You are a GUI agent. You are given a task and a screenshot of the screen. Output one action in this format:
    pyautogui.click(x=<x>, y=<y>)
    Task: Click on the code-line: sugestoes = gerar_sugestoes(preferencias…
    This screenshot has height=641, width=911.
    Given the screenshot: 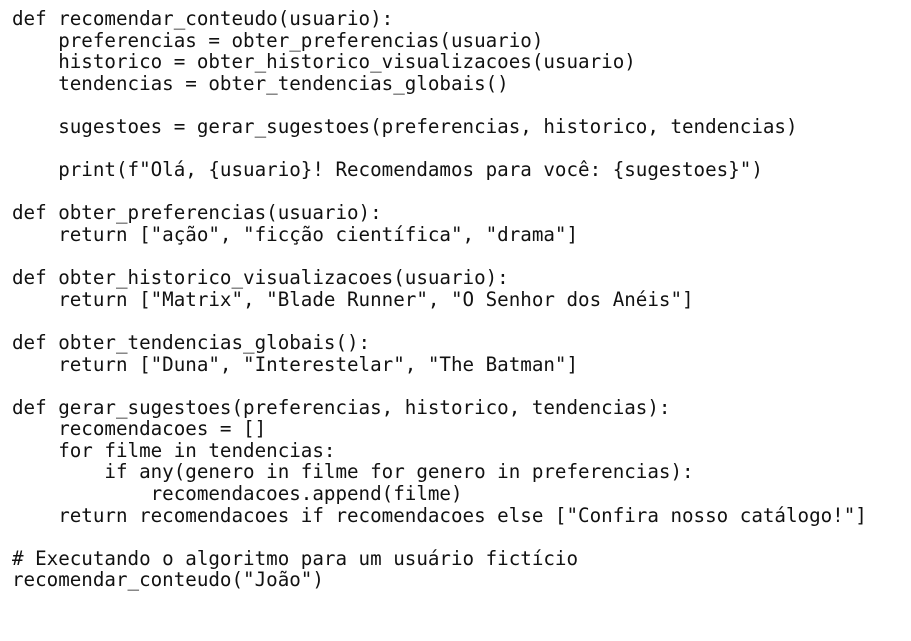 What is the action you would take?
    pyautogui.click(x=405, y=126)
    